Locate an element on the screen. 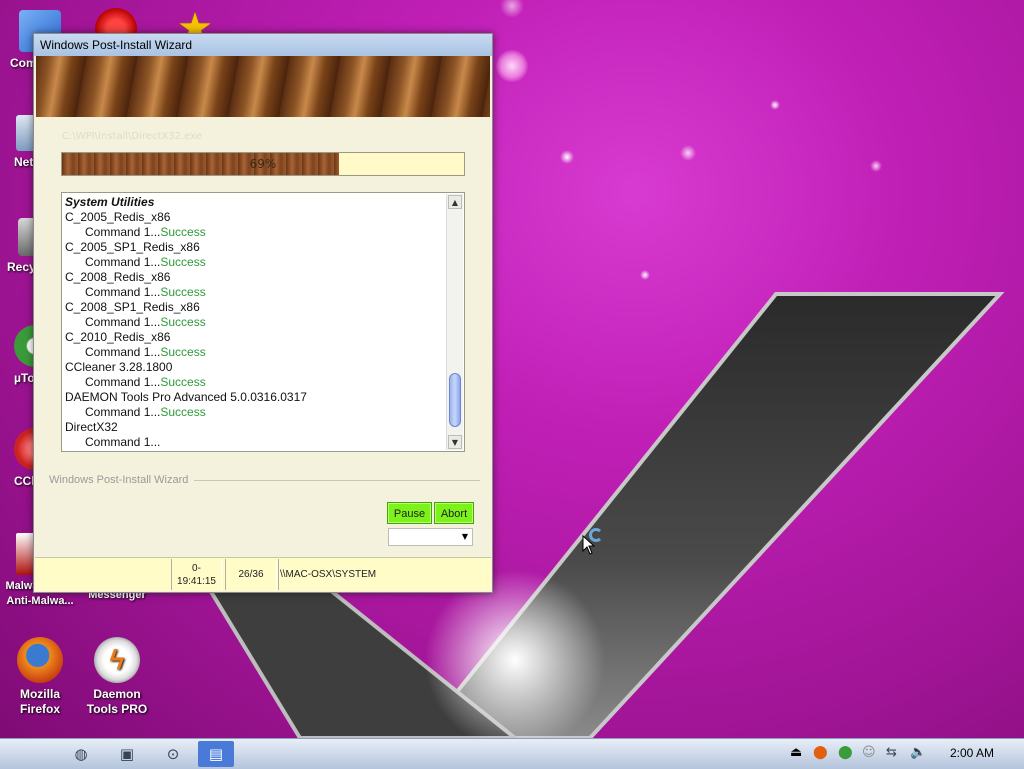 The image size is (1024, 769). wizard-banner is located at coordinates (263, 86).